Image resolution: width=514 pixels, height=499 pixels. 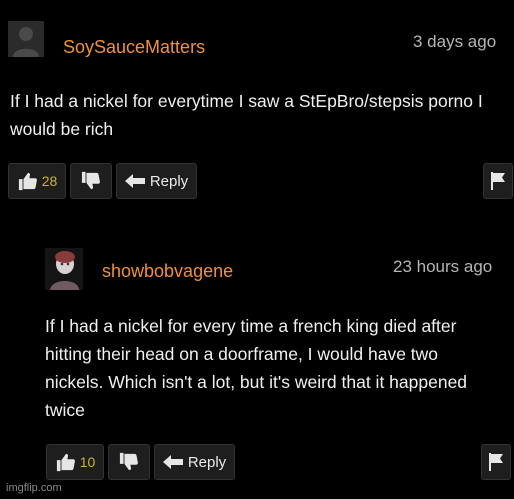 I want to click on like-count: 10, so click(x=87, y=462).